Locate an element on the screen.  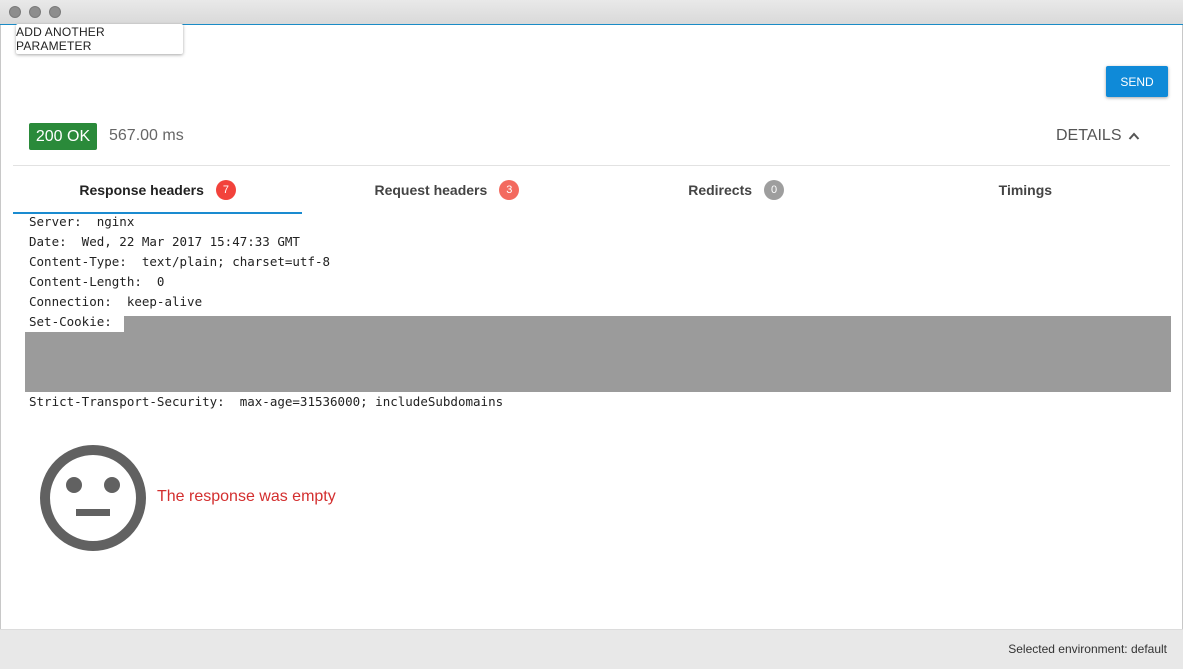
set-cookie-label: Set-Cookie: is located at coordinates (70, 321).